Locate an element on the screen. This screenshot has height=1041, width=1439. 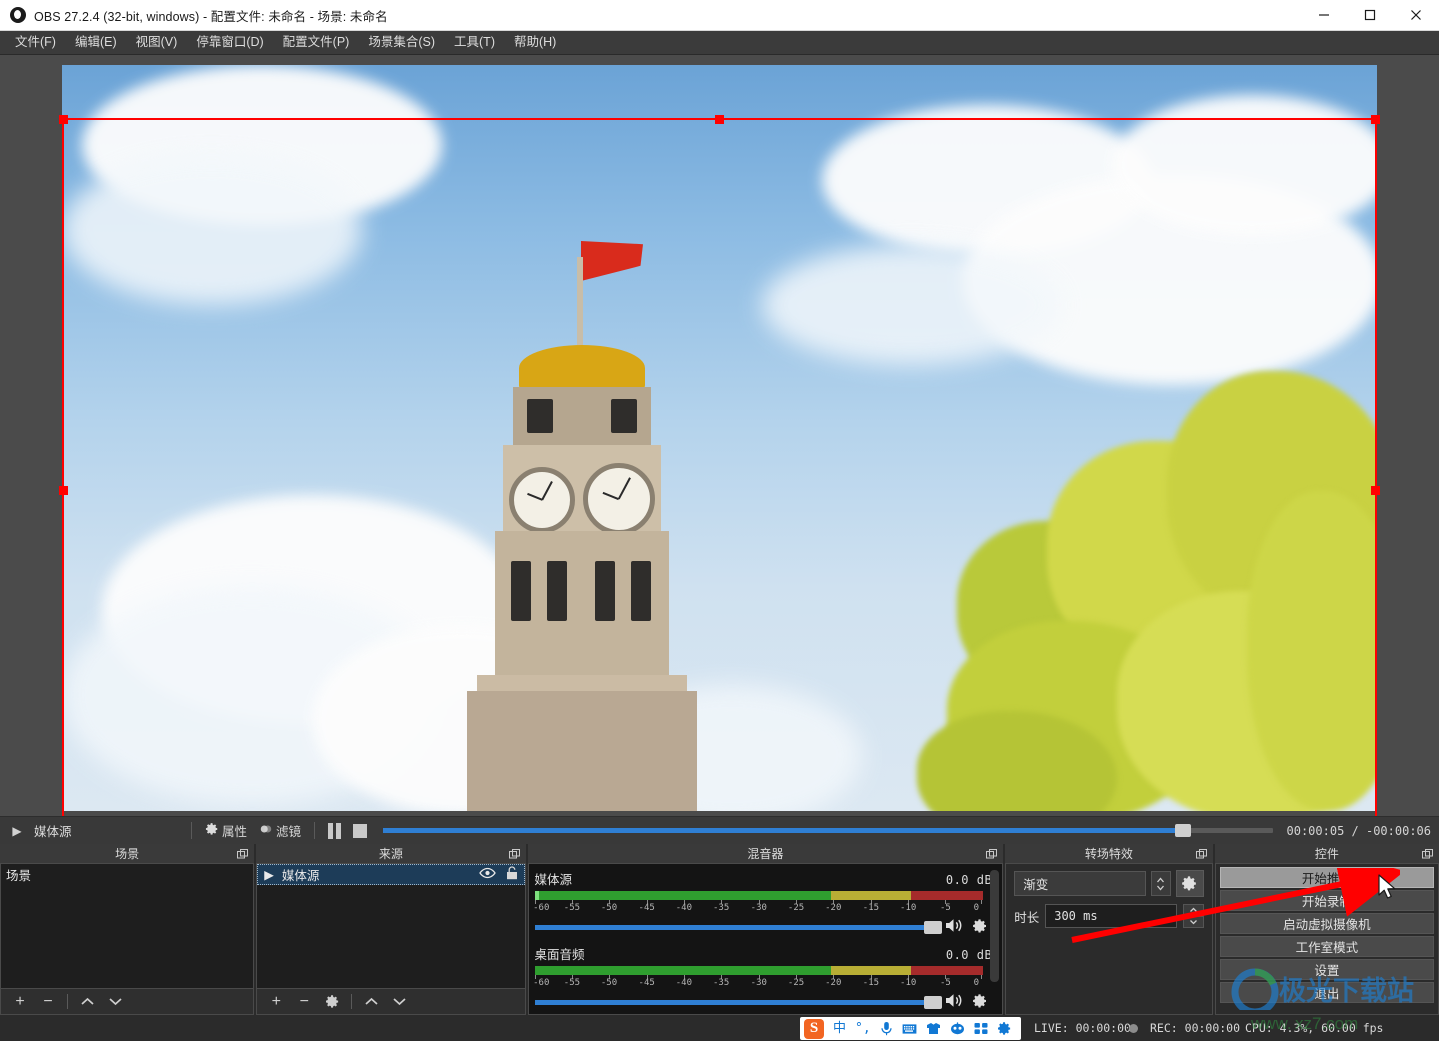
seek-handle is located at coordinates (1182, 830).